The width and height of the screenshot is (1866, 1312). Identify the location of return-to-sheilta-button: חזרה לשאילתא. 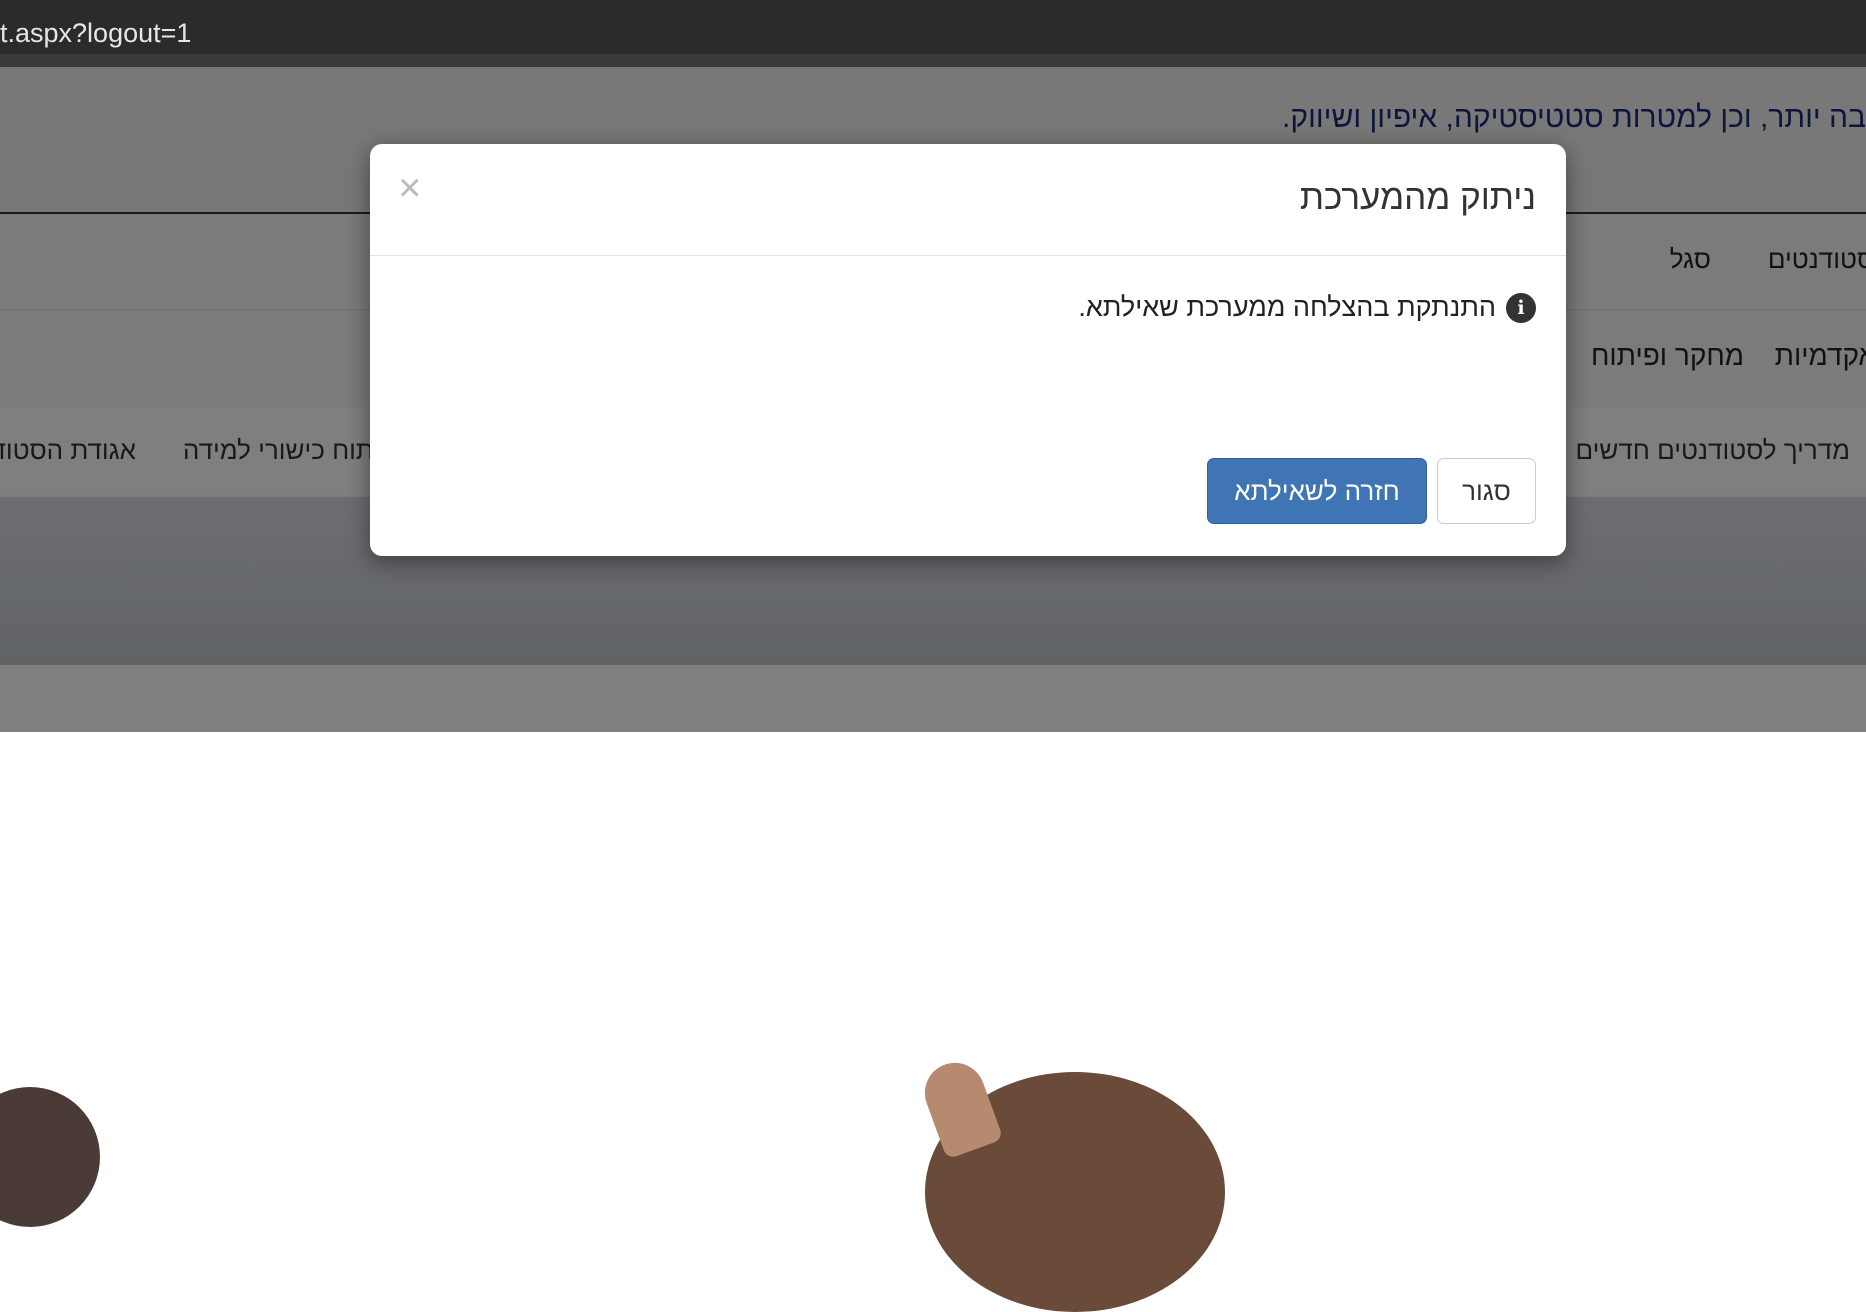
(1317, 491).